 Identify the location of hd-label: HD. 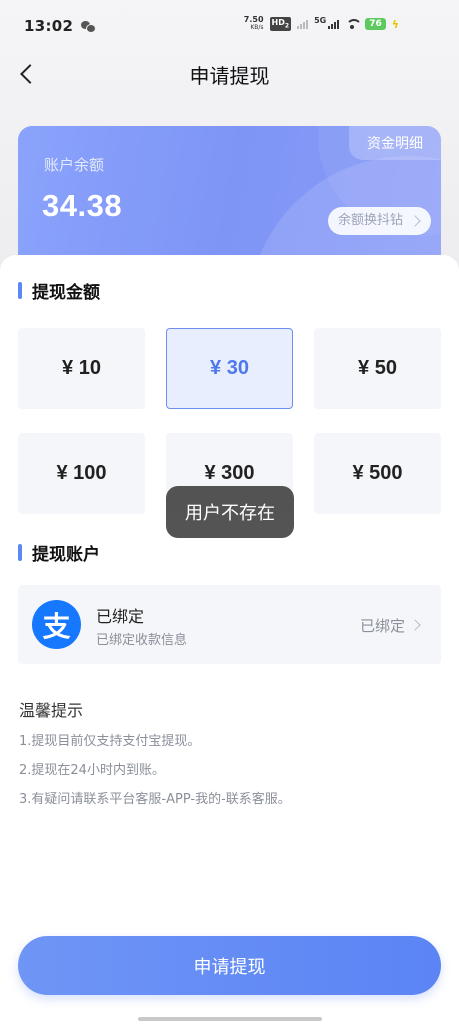
(278, 23).